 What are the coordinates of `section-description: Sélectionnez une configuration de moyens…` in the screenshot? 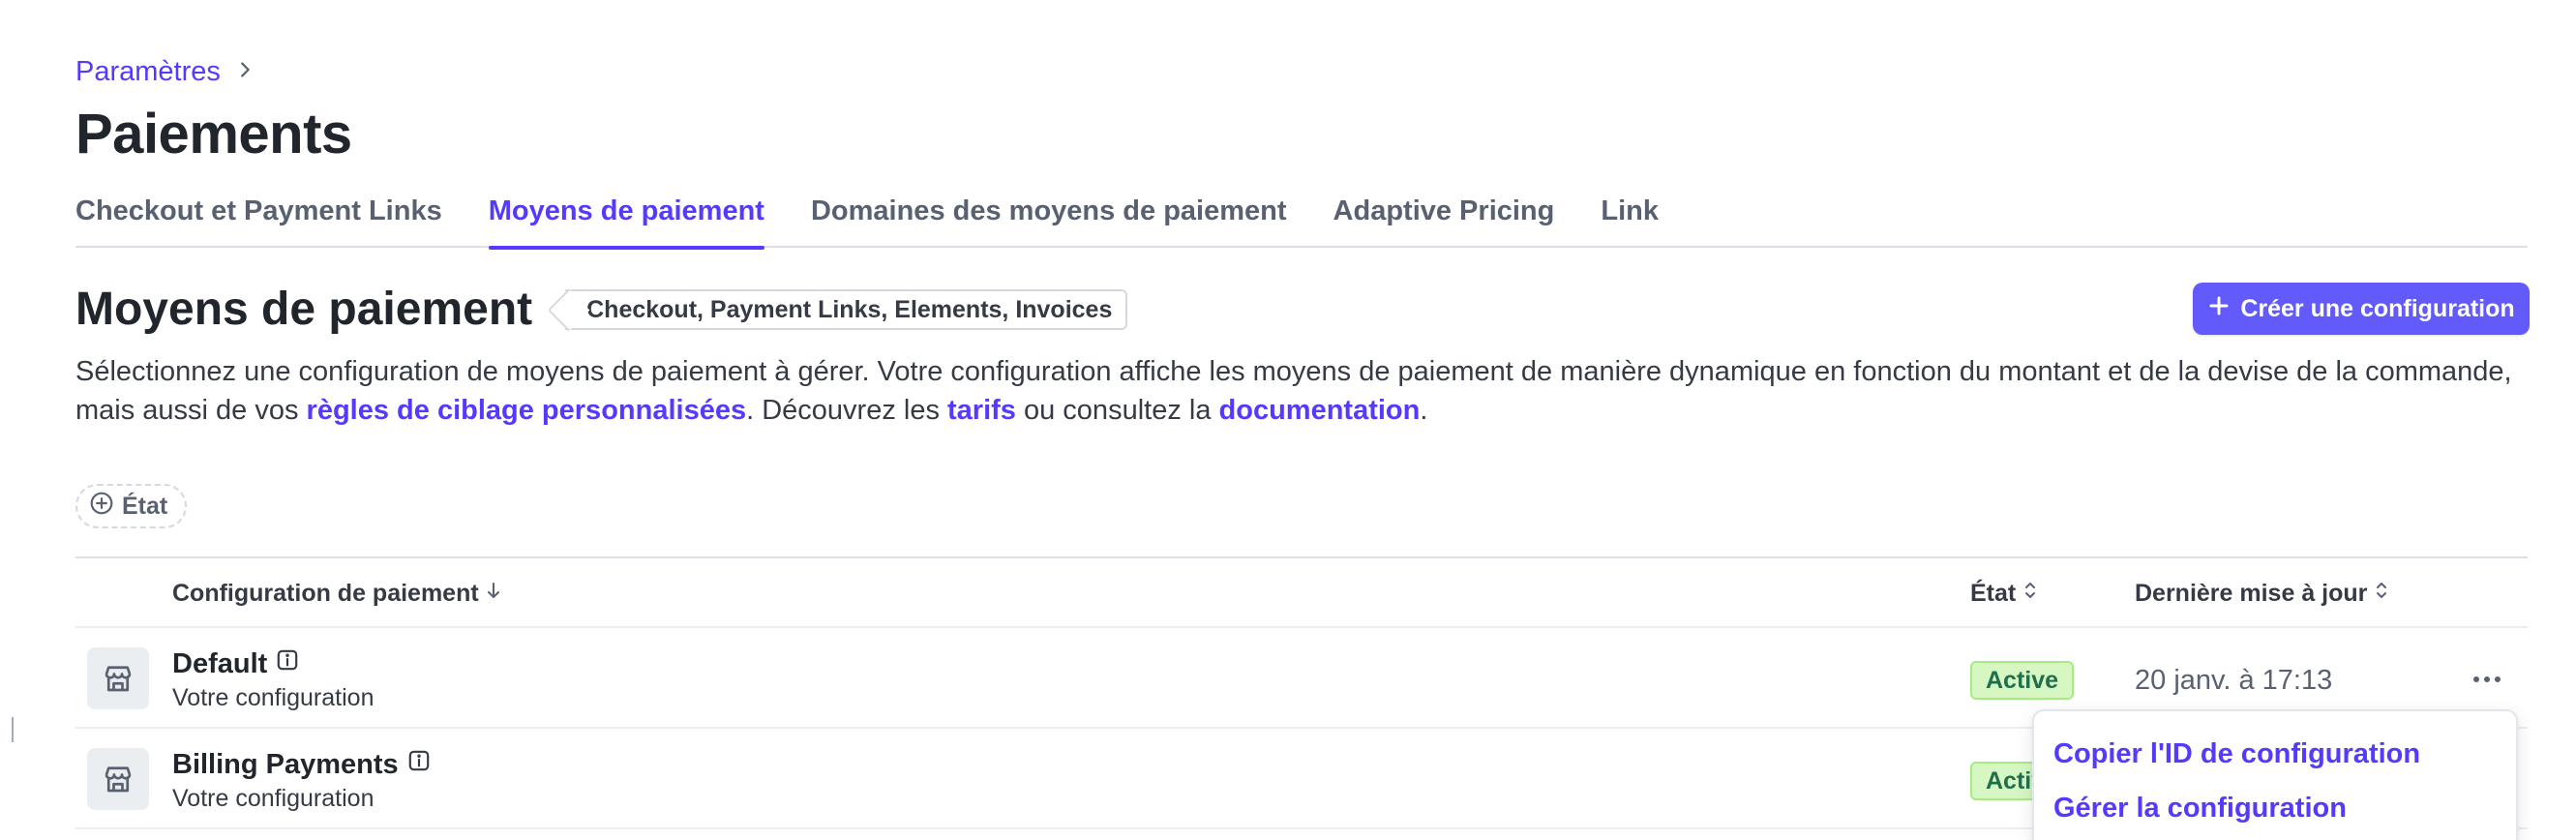 It's located at (1304, 391).